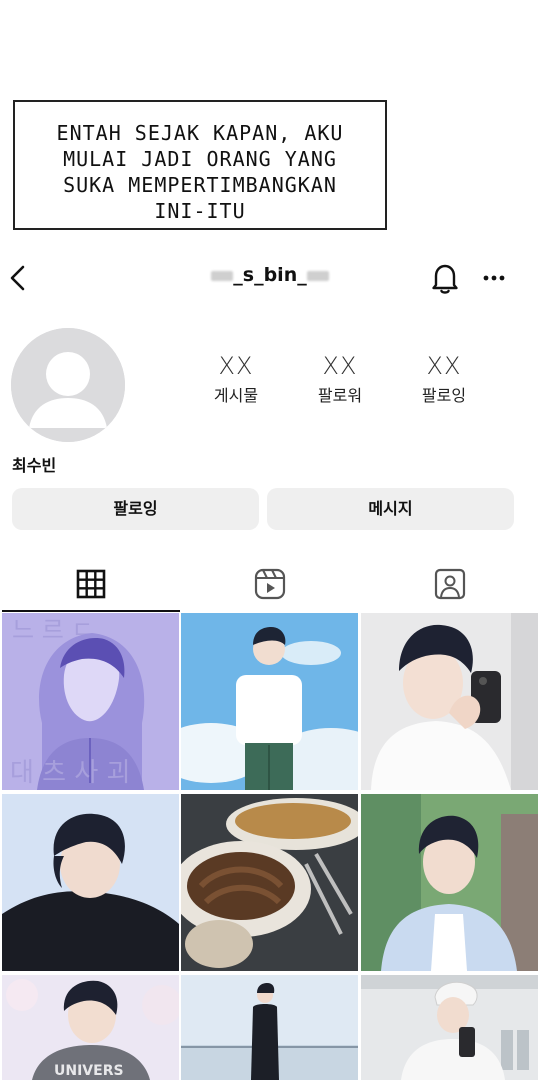 The width and height of the screenshot is (540, 1080). Describe the element at coordinates (200, 211) in the screenshot. I see `caption-line: INI-ITU` at that location.